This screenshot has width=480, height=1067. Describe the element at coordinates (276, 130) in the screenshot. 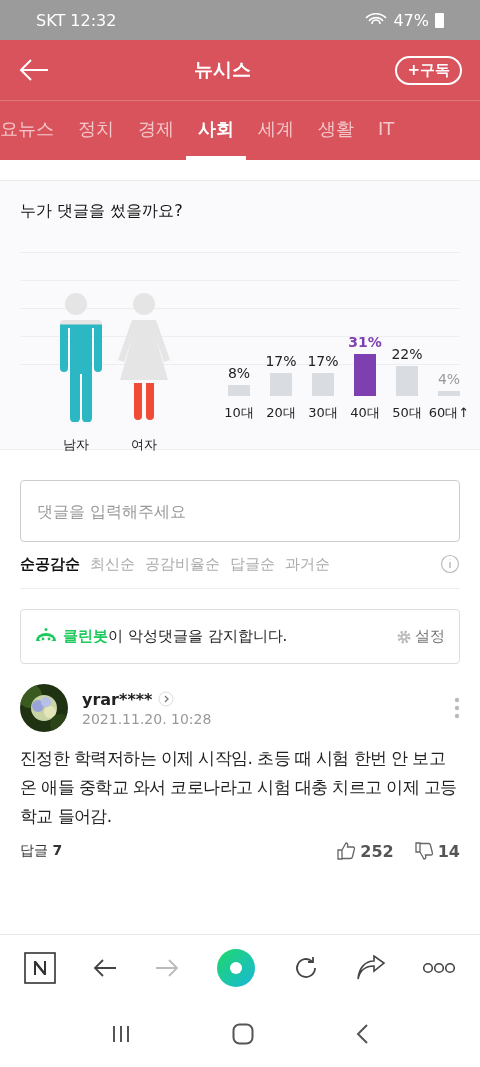

I see `category-tab: 세계` at that location.